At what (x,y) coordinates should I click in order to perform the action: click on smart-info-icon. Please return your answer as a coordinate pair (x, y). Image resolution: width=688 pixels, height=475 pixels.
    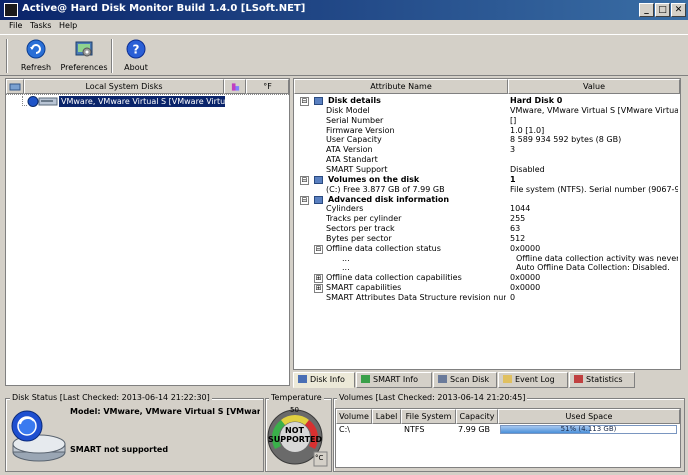
    Looking at the image, I should click on (365, 379).